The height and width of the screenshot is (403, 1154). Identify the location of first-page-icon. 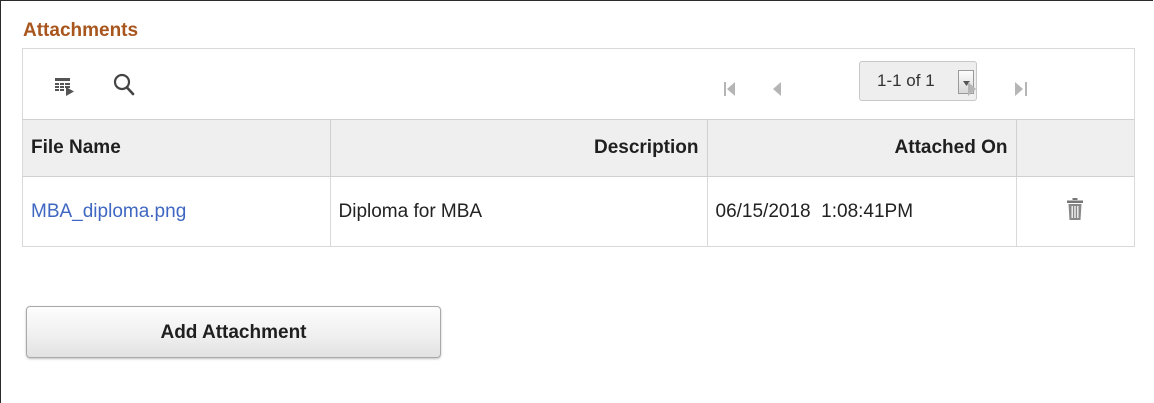
(730, 91).